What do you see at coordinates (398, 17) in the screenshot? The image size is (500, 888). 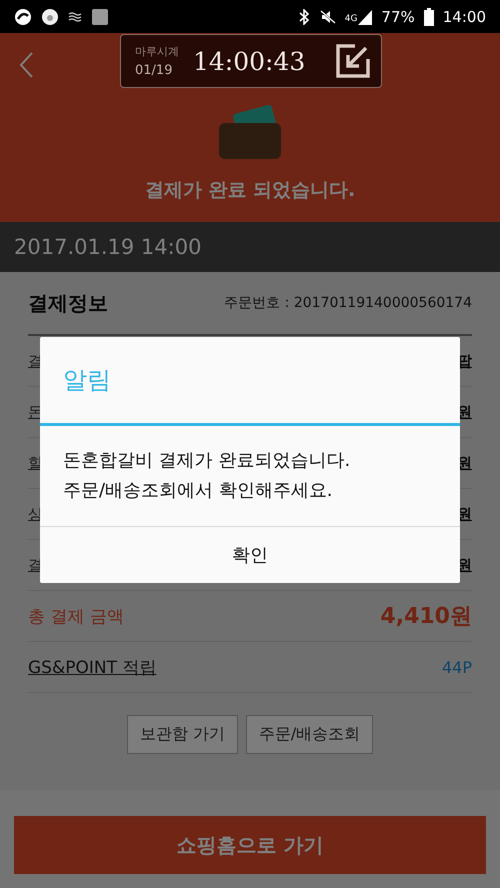 I see `battery-percent: 77%` at bounding box center [398, 17].